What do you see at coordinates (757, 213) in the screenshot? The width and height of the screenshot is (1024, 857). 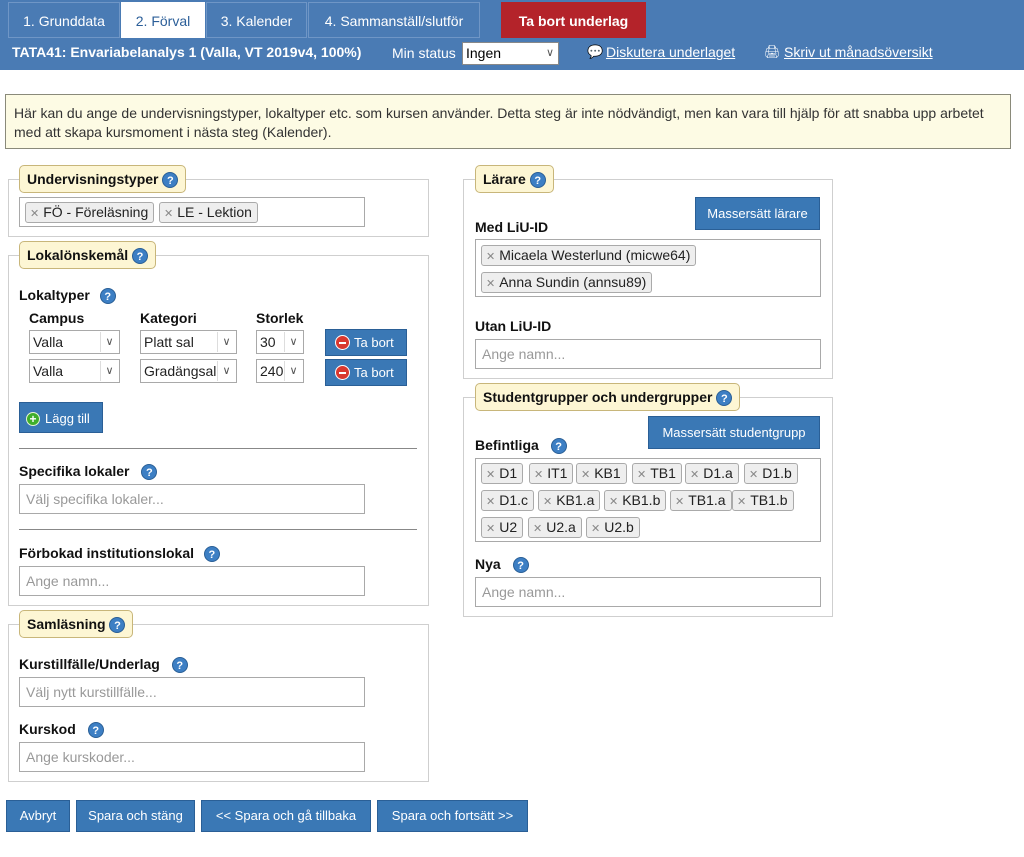 I see `mass-replace-teachers-button: Massersätt lärare` at bounding box center [757, 213].